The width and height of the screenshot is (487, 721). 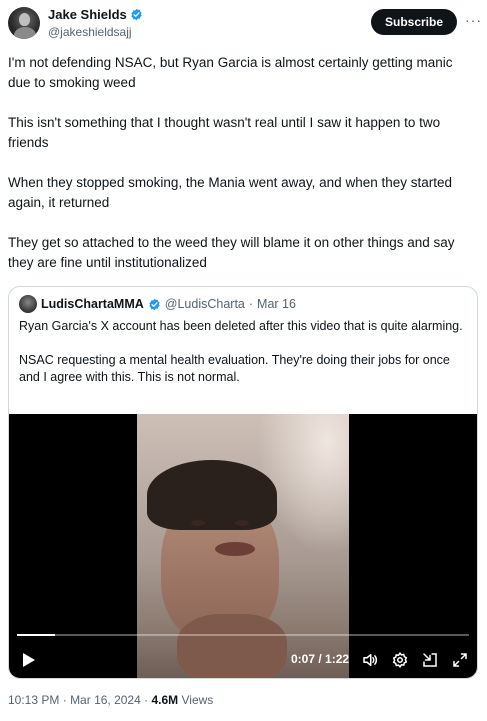 I want to click on volume-icon, so click(x=370, y=660).